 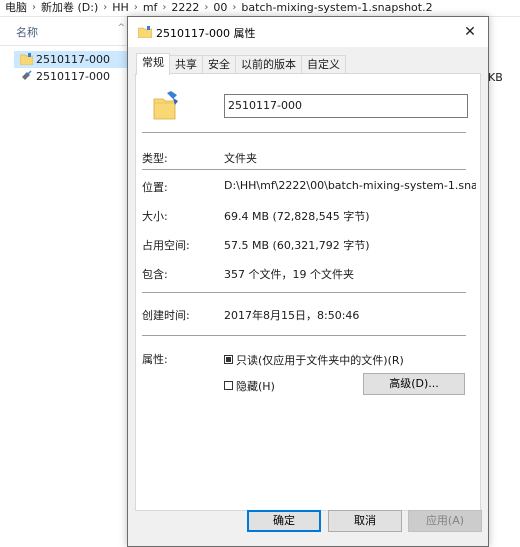 I want to click on tab-previous-versions: 以前的版本, so click(x=268, y=64).